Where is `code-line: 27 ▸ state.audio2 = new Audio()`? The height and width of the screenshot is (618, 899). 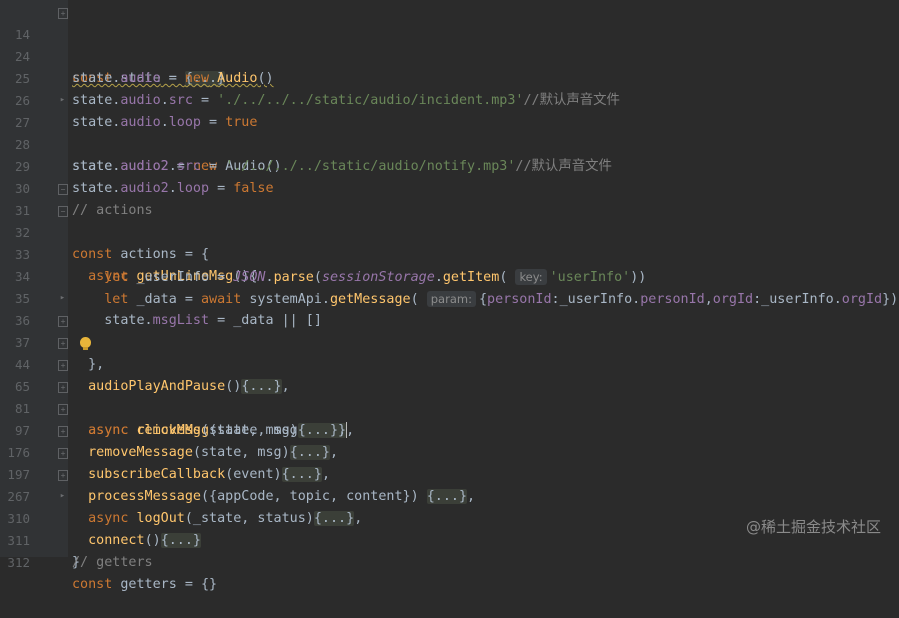
code-line: 27 ▸ state.audio2 = new Audio() is located at coordinates (449, 132).